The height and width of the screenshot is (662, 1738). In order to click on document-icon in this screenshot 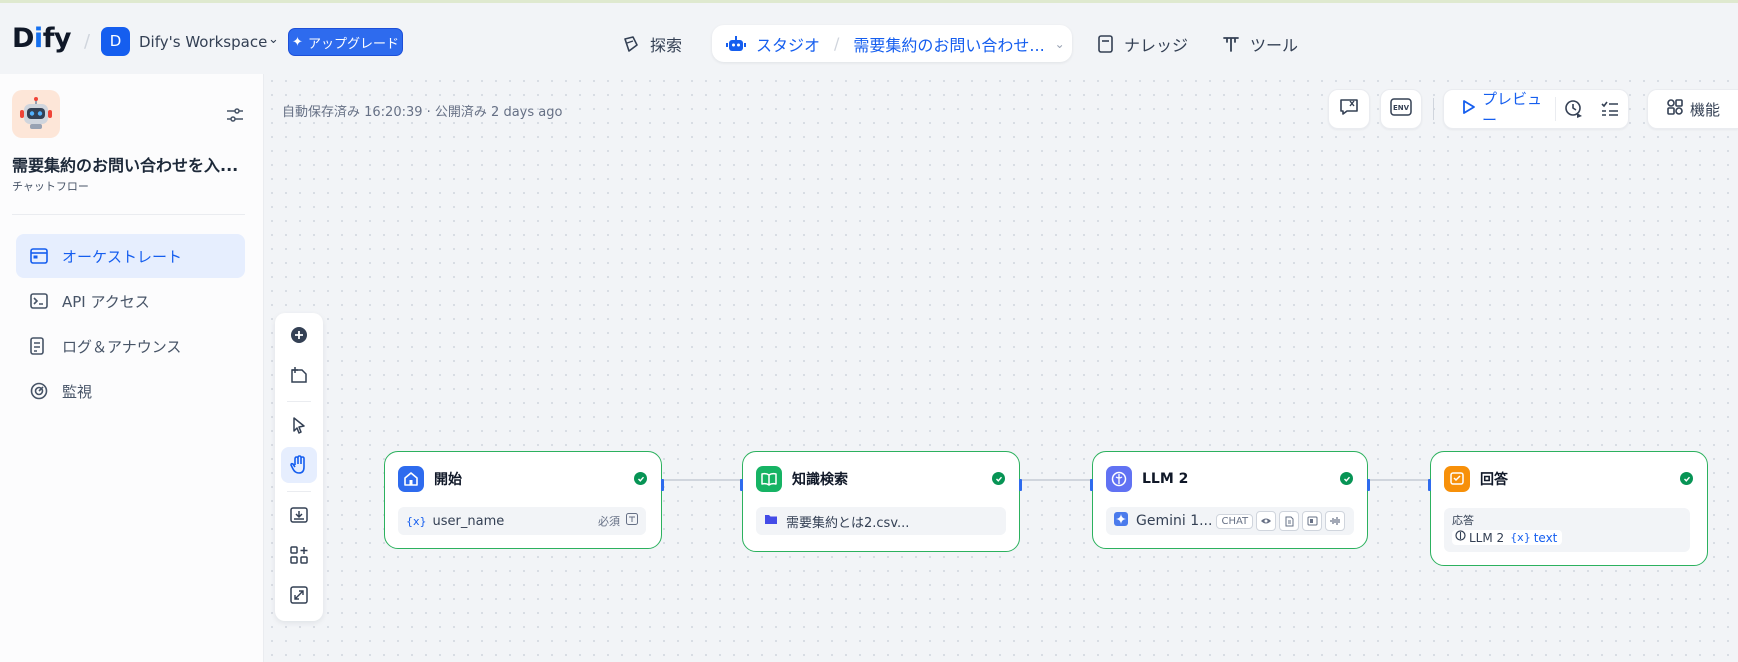, I will do `click(1289, 521)`.